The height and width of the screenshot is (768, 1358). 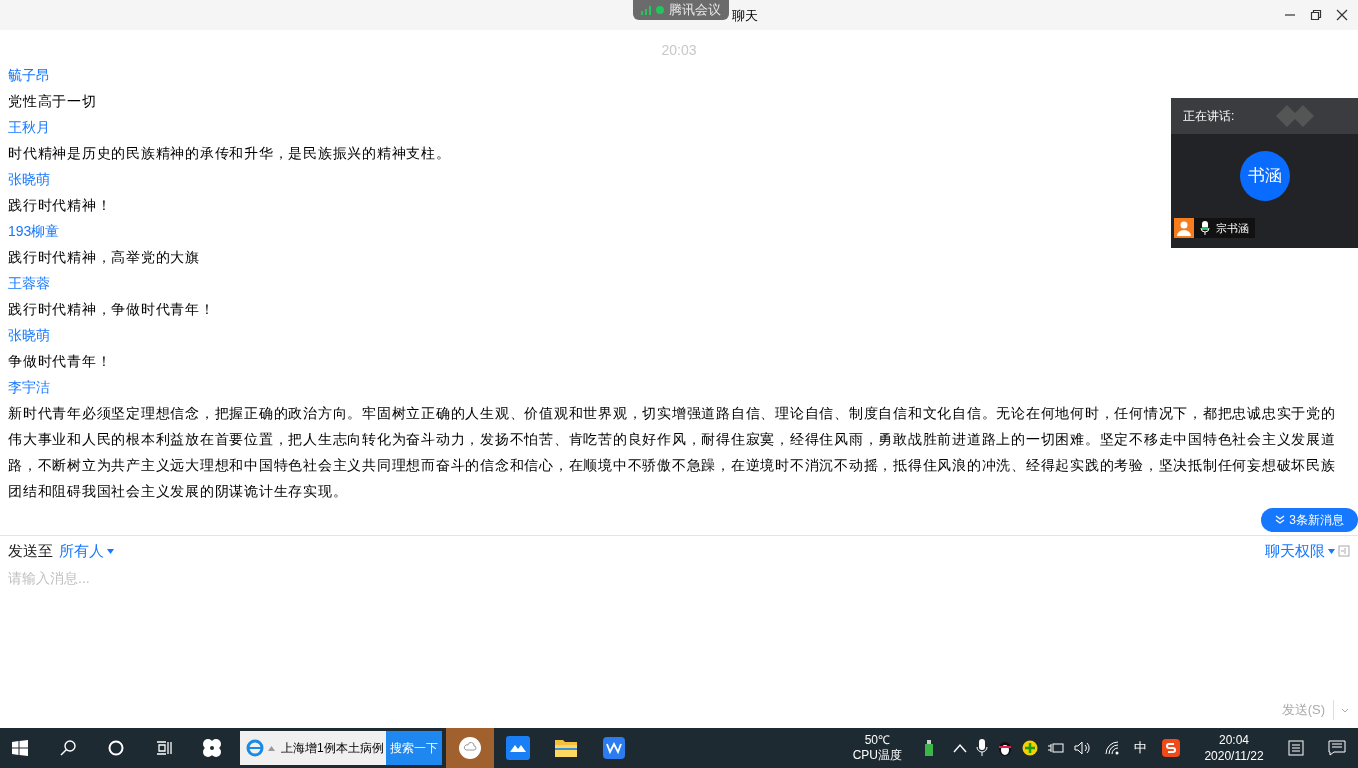 What do you see at coordinates (1234, 756) in the screenshot?
I see `clock-date: 2020/11/22` at bounding box center [1234, 756].